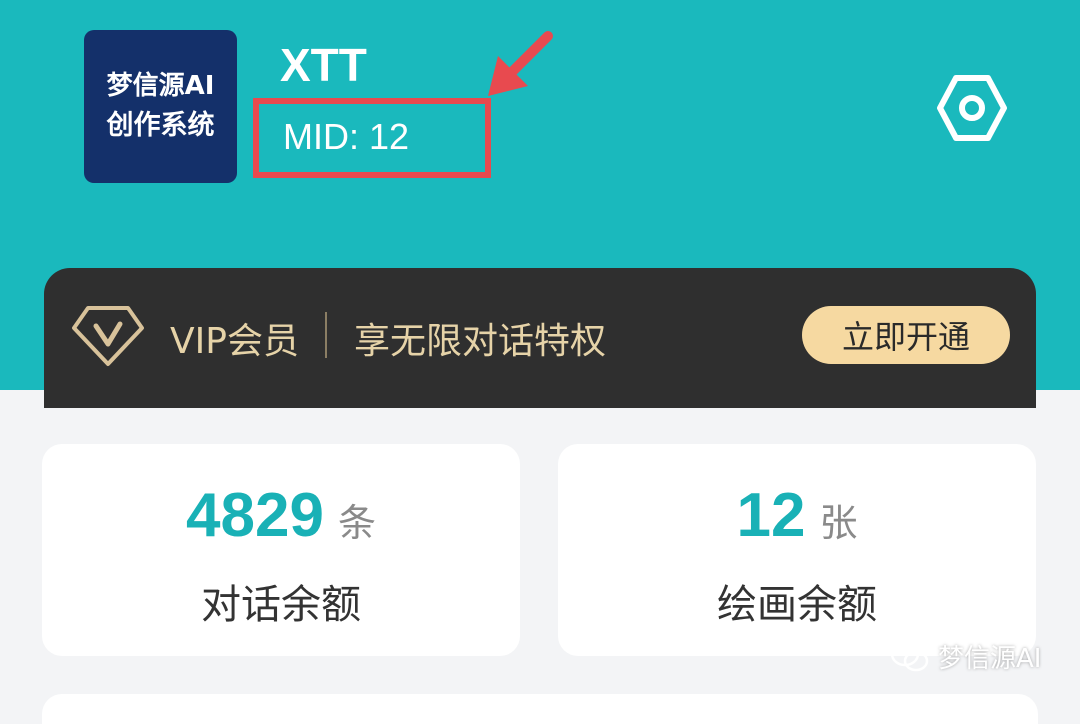 The width and height of the screenshot is (1080, 724). I want to click on logo-line-2: 创作系统, so click(160, 125).